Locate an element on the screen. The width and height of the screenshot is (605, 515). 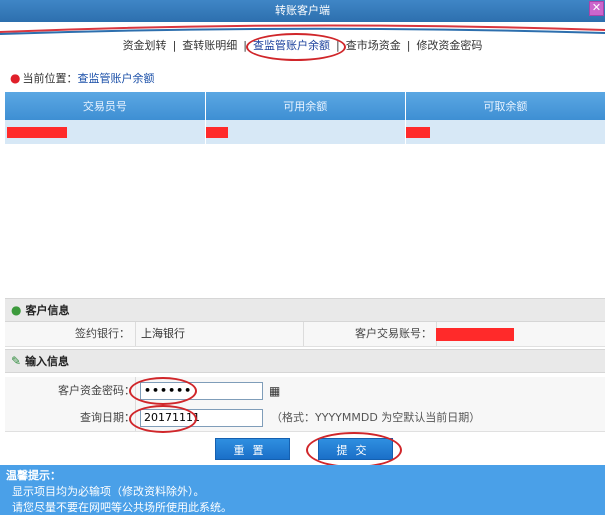
password-input: •••••• is located at coordinates (201, 391).